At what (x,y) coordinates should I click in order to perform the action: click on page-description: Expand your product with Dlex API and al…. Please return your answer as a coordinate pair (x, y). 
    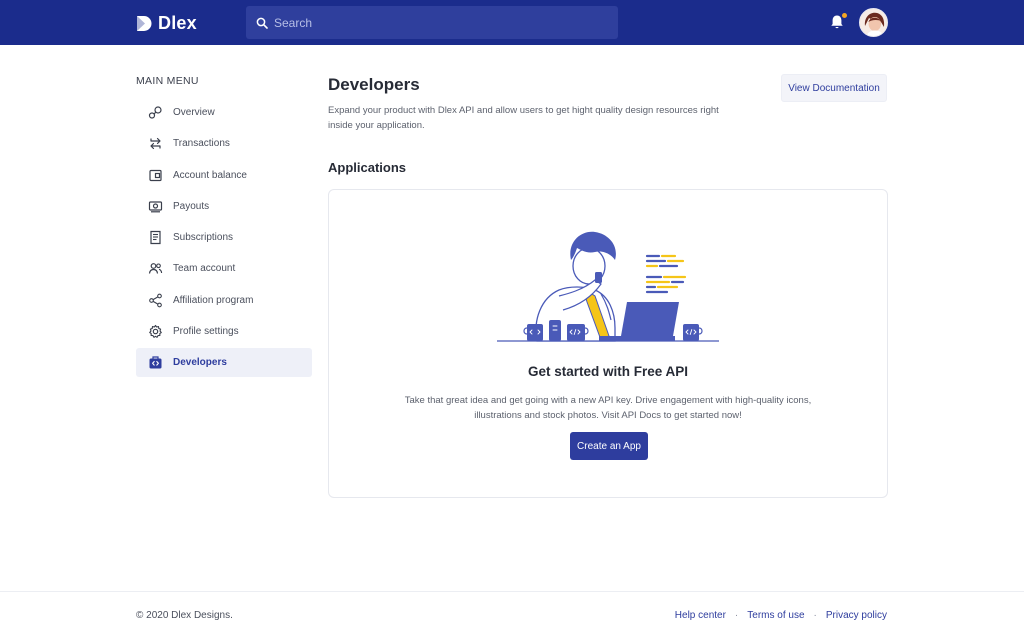
    Looking at the image, I should click on (523, 118).